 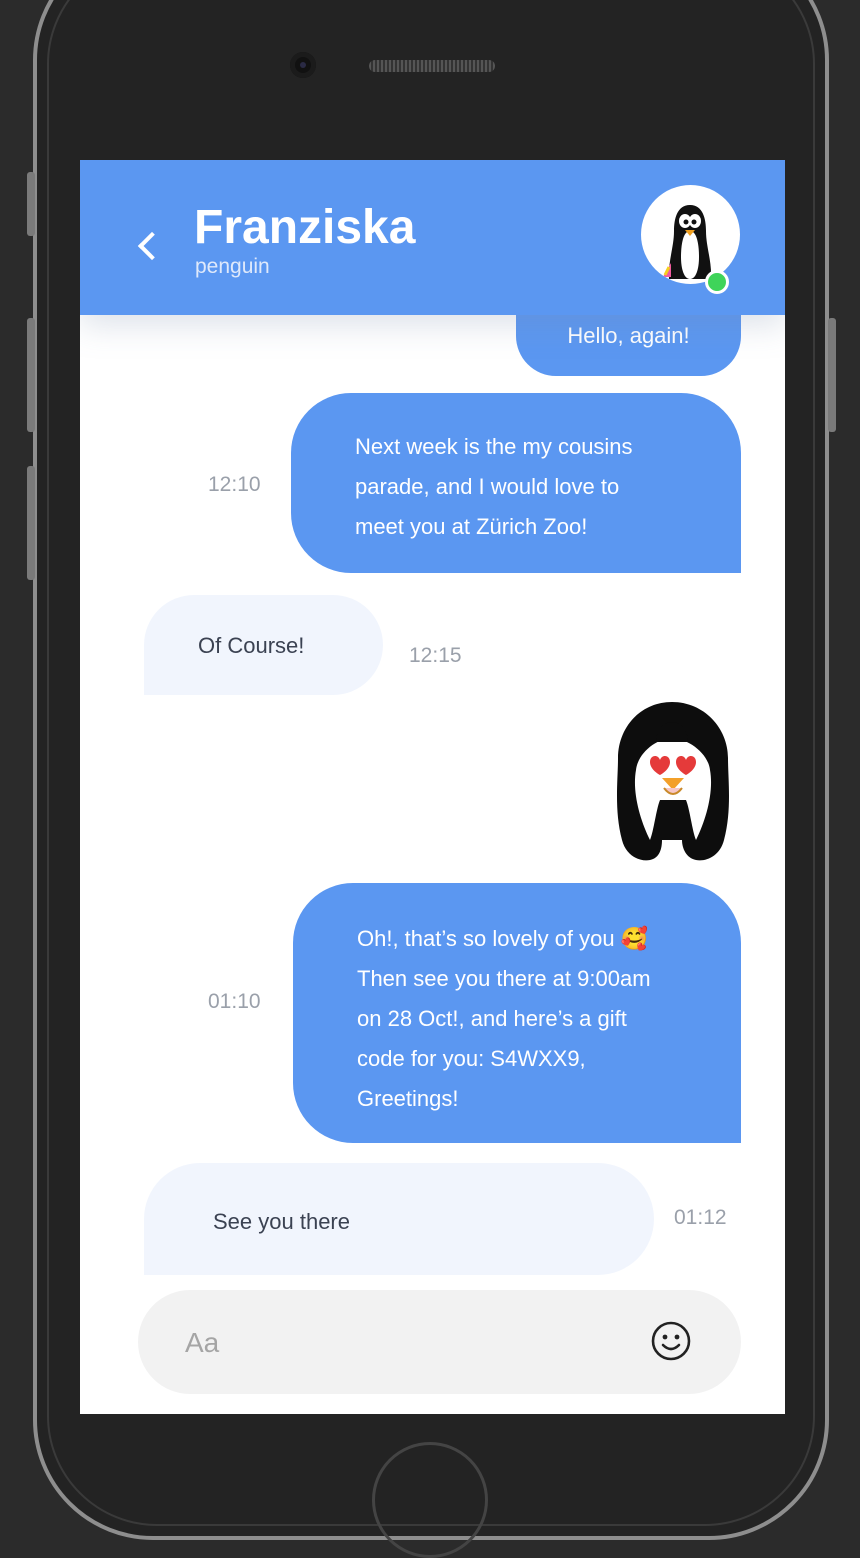 What do you see at coordinates (232, 266) in the screenshot?
I see `contact-subtitle: penguin` at bounding box center [232, 266].